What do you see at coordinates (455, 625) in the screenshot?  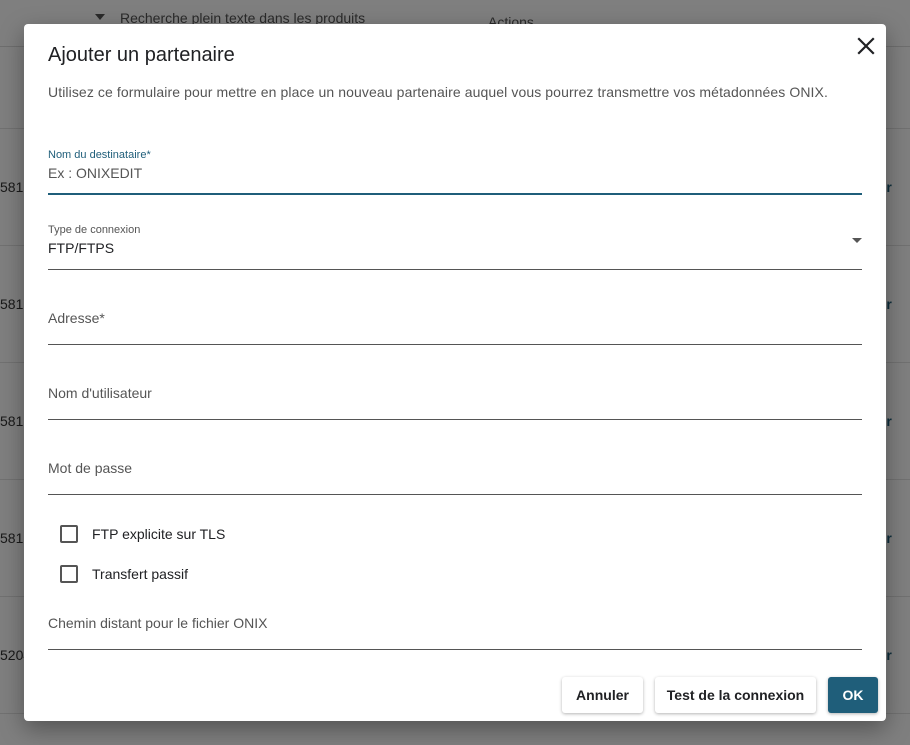 I see `remote-path-field: Chemin distant pour le fichier ONIX` at bounding box center [455, 625].